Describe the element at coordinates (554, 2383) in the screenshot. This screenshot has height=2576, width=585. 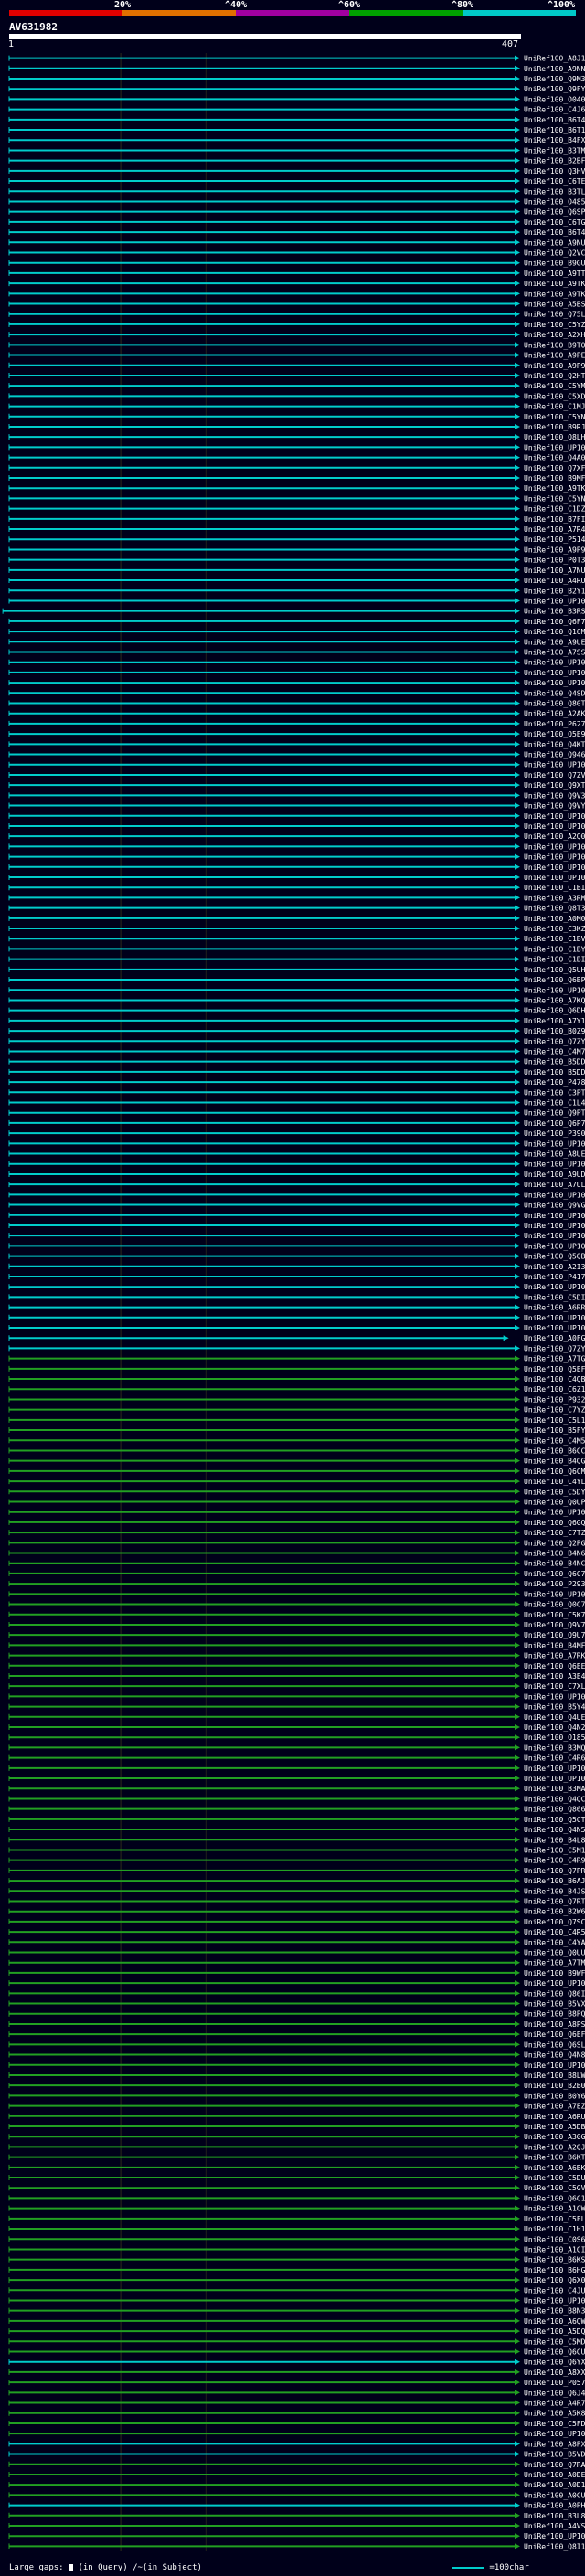
I see `hit-label: UniRef100_P05752` at that location.